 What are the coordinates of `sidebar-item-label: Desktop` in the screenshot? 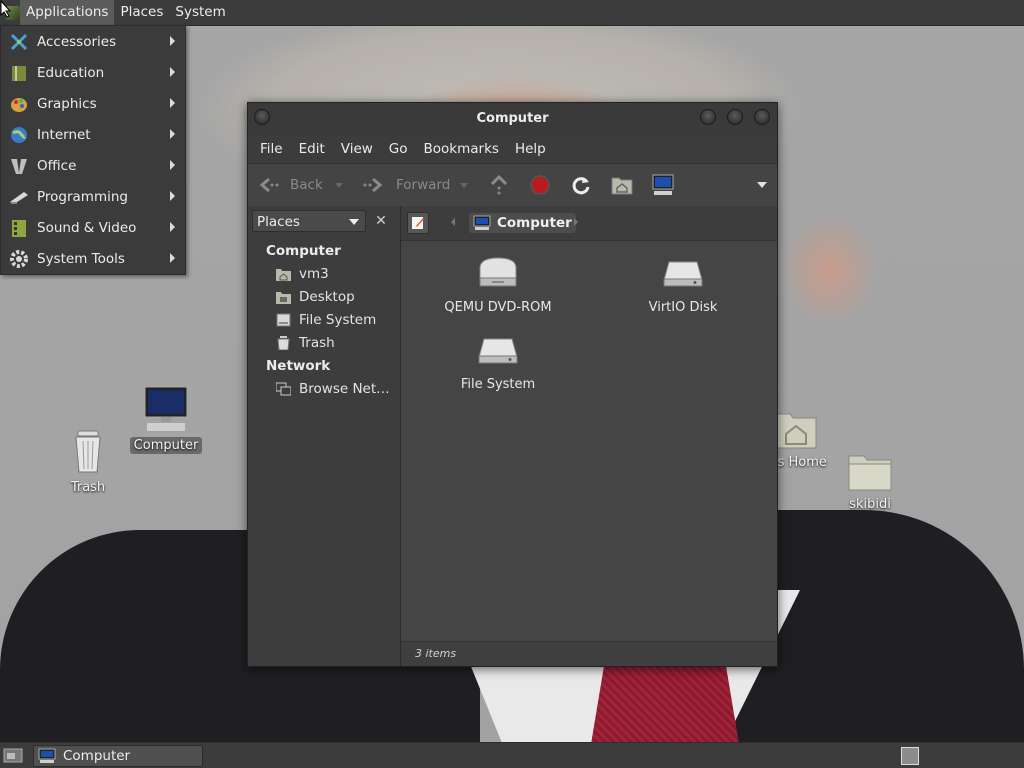 It's located at (327, 297).